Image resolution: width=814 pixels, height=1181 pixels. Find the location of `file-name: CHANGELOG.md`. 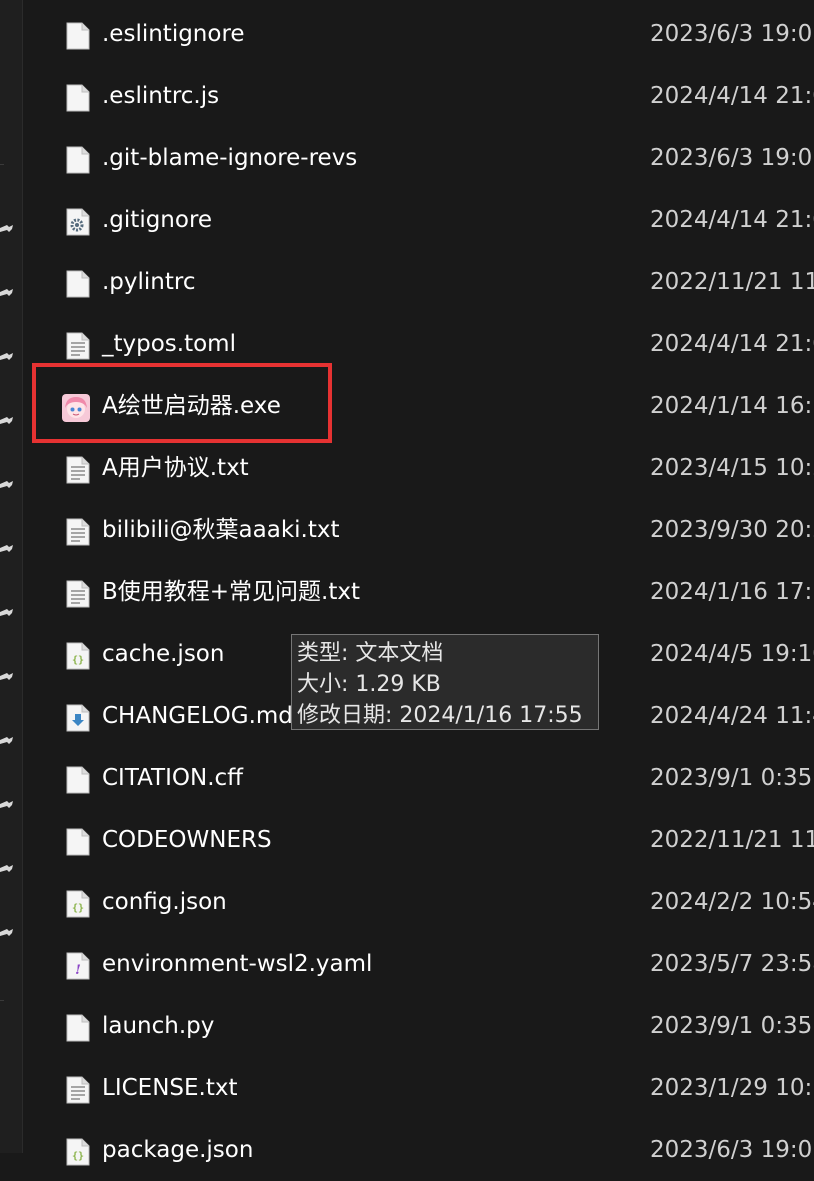

file-name: CHANGELOG.md is located at coordinates (197, 716).